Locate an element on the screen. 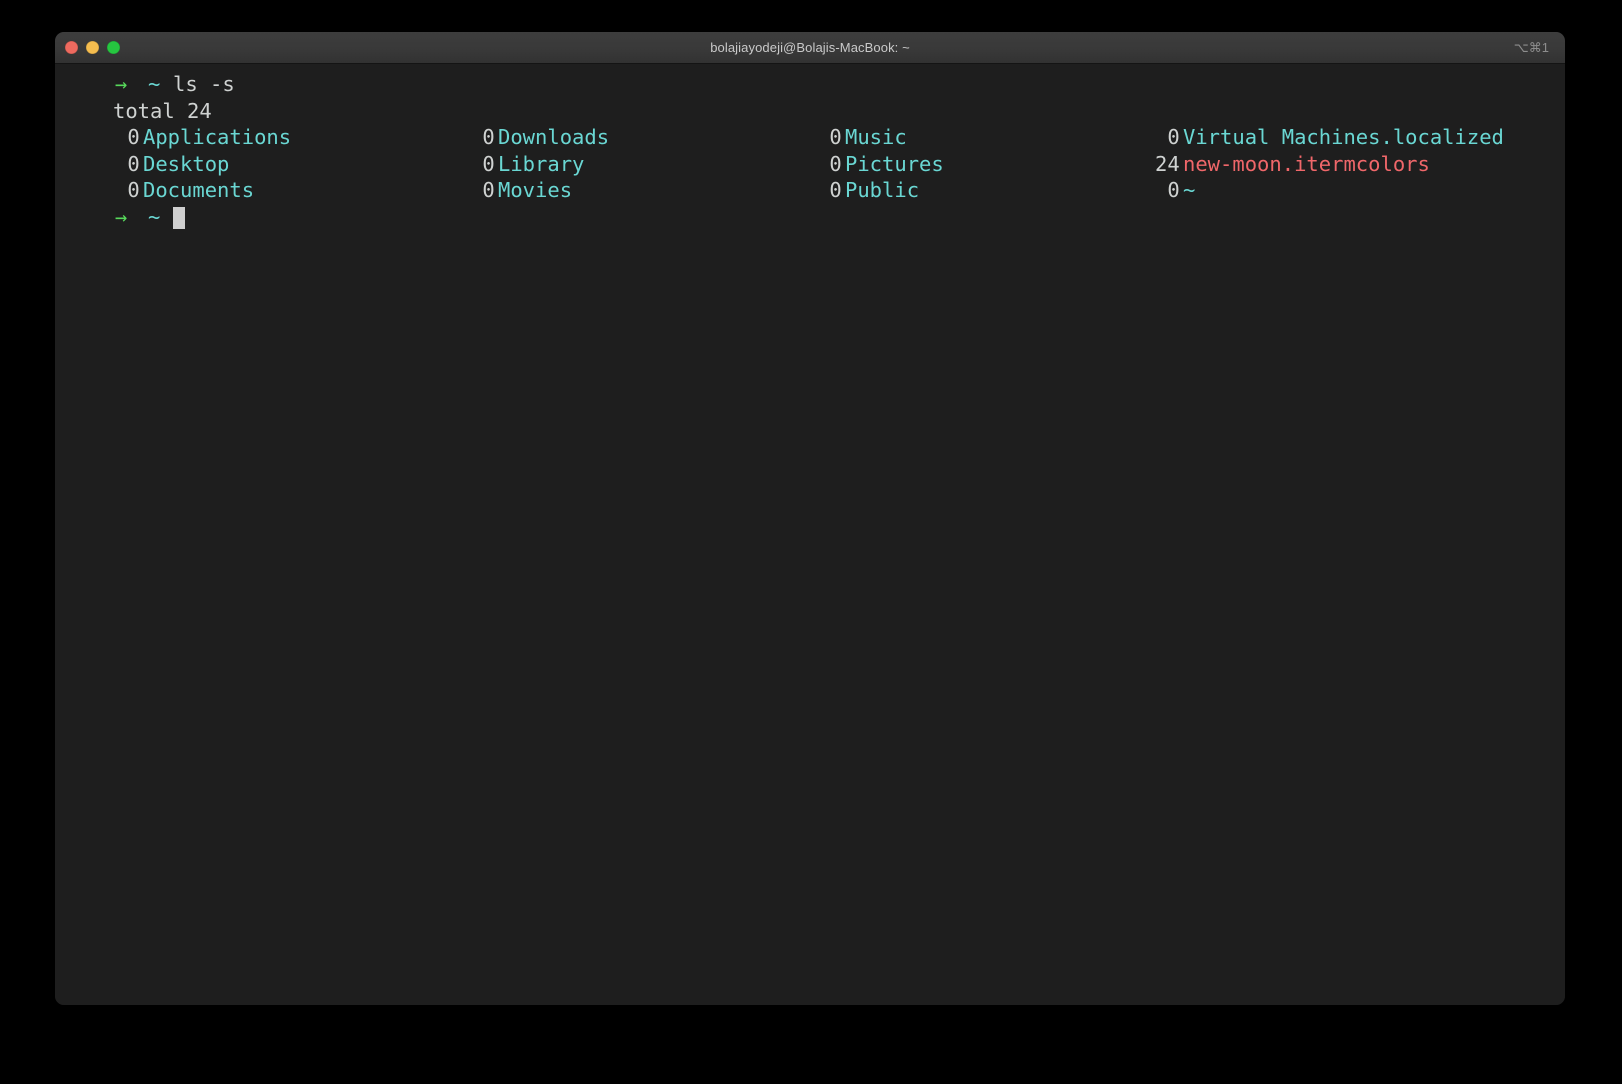 This screenshot has height=1084, width=1622. title-bar: bolajiayodeji@Bolajis-MacBook: ~ ⌥⌘1 is located at coordinates (810, 48).